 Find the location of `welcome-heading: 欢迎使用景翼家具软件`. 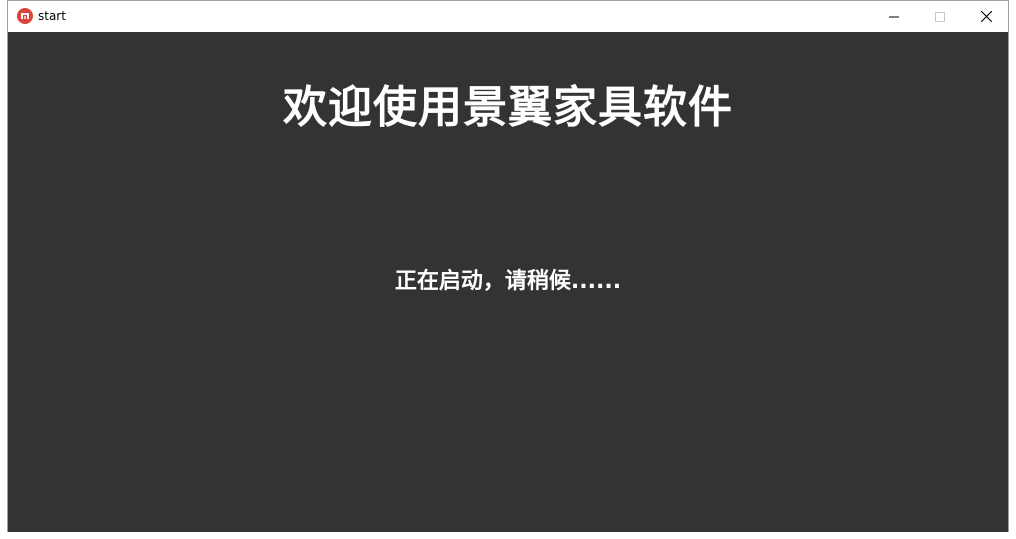

welcome-heading: 欢迎使用景翼家具软件 is located at coordinates (508, 107).